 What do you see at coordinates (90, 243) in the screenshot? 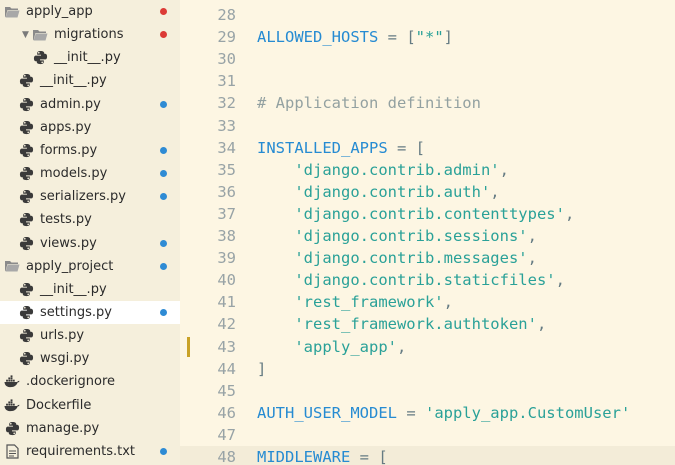
I see `file-tree-item: views.py` at bounding box center [90, 243].